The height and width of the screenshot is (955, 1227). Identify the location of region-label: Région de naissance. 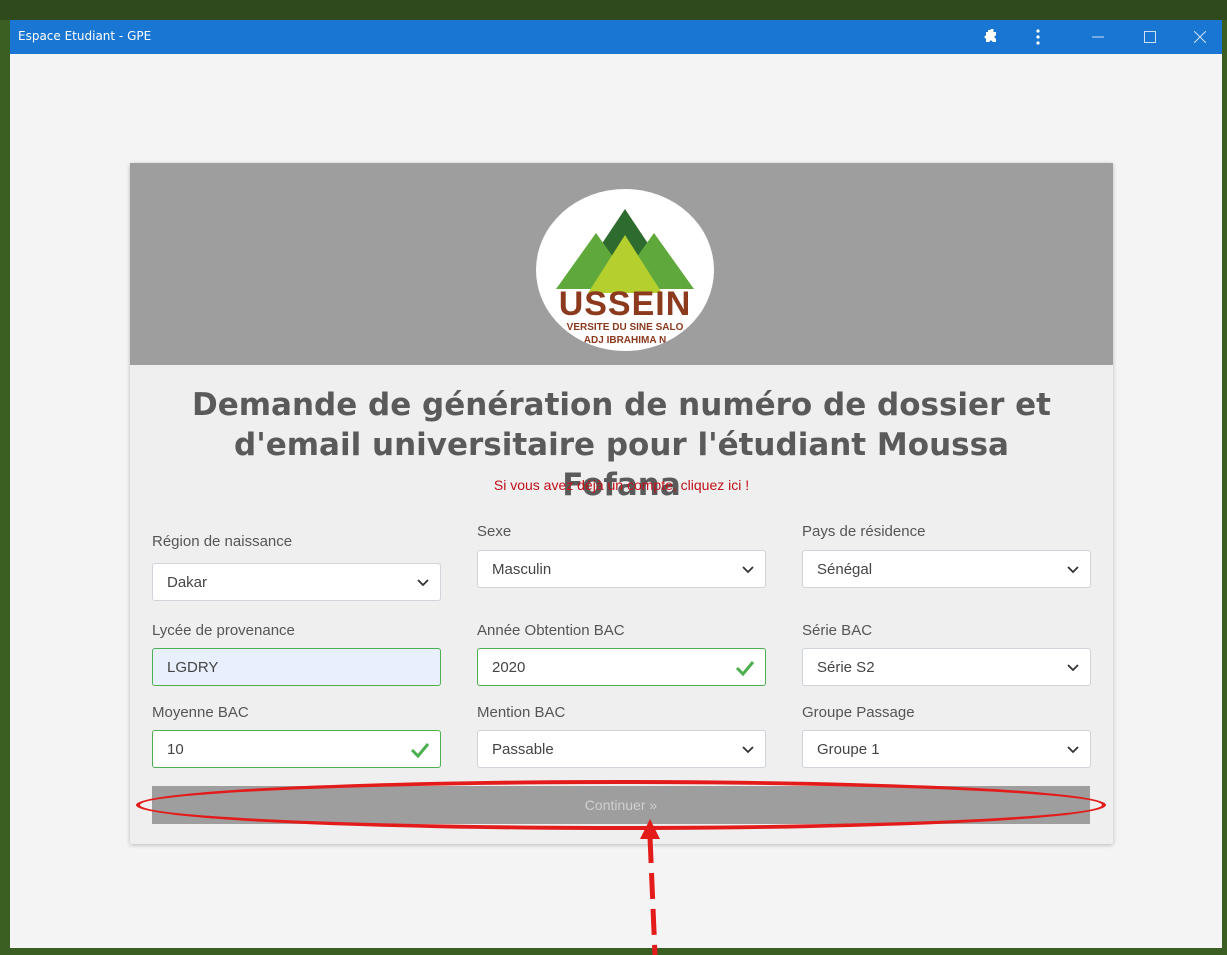
(222, 541).